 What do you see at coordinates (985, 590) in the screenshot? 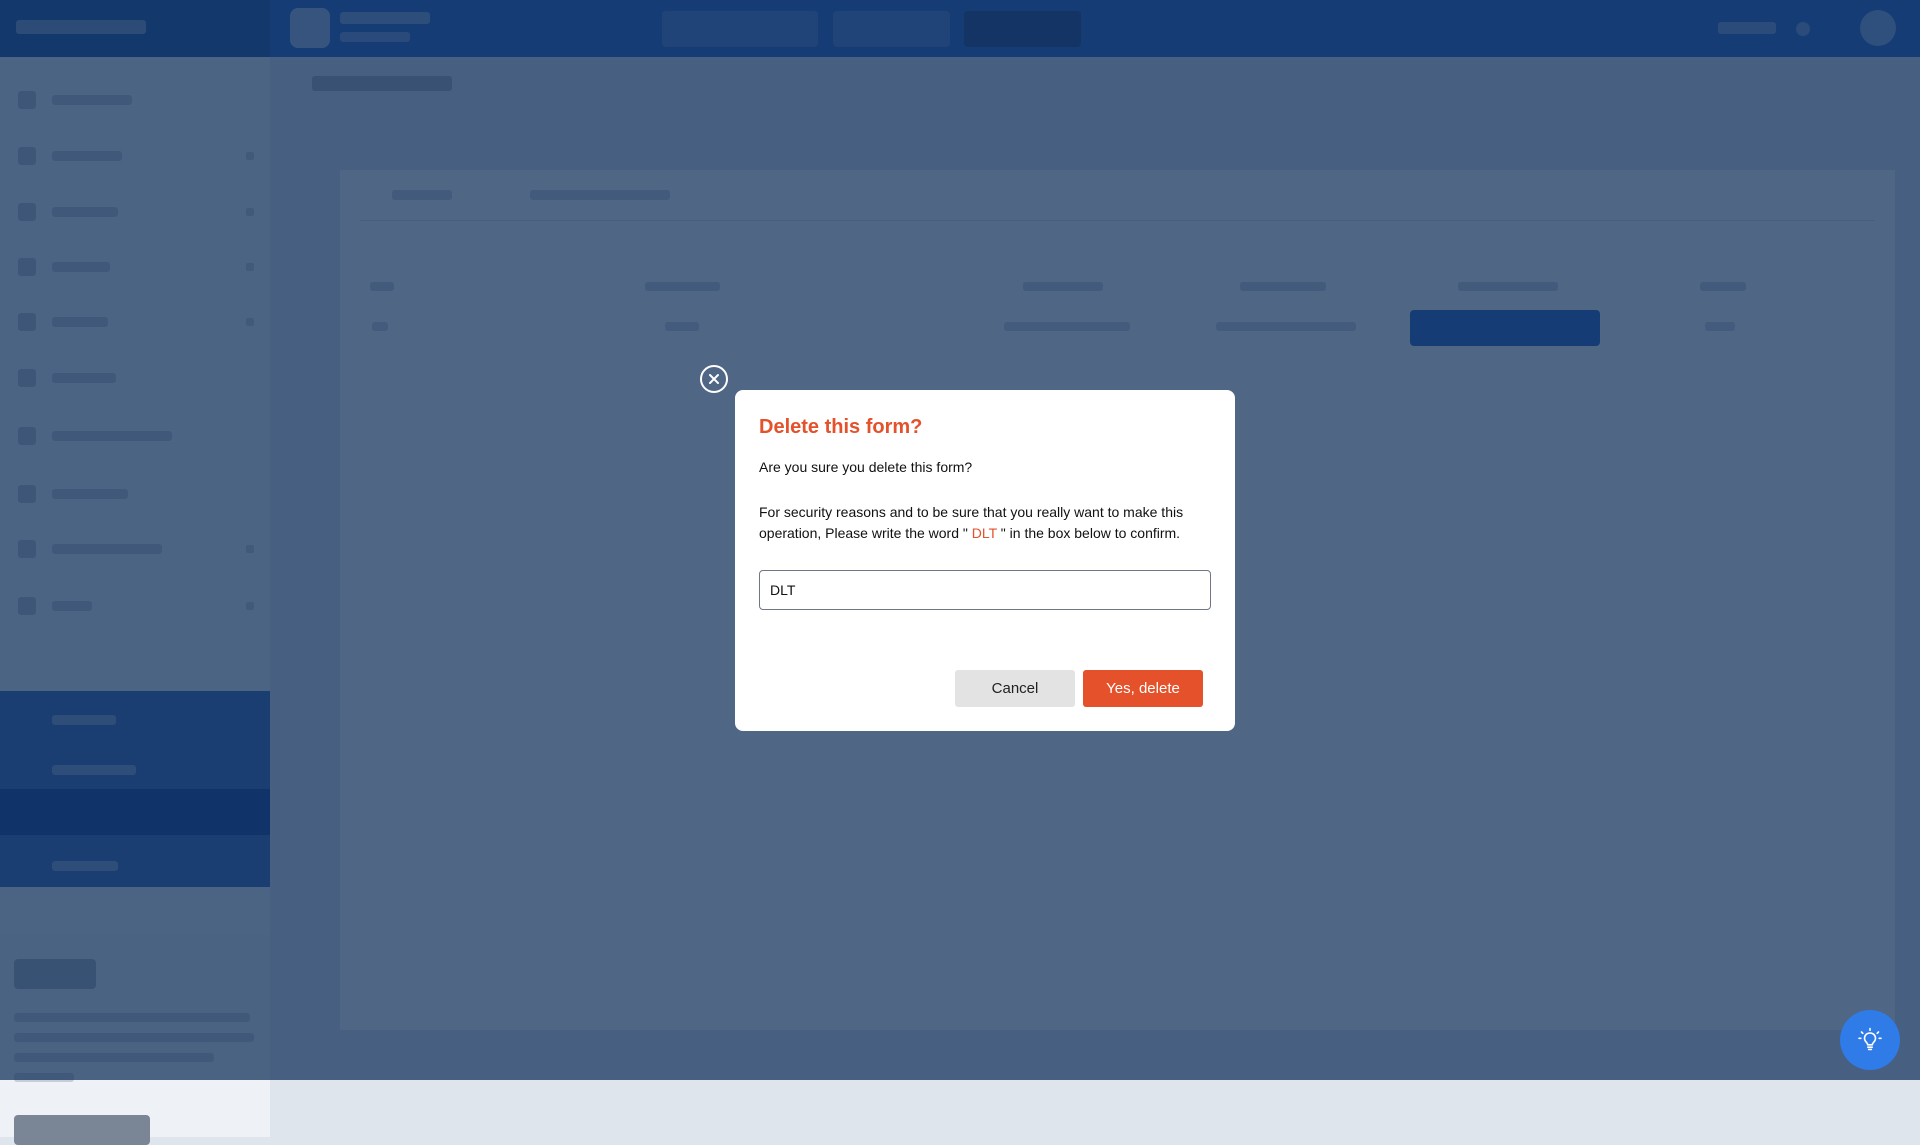
I see `confirm-keyword-input` at bounding box center [985, 590].